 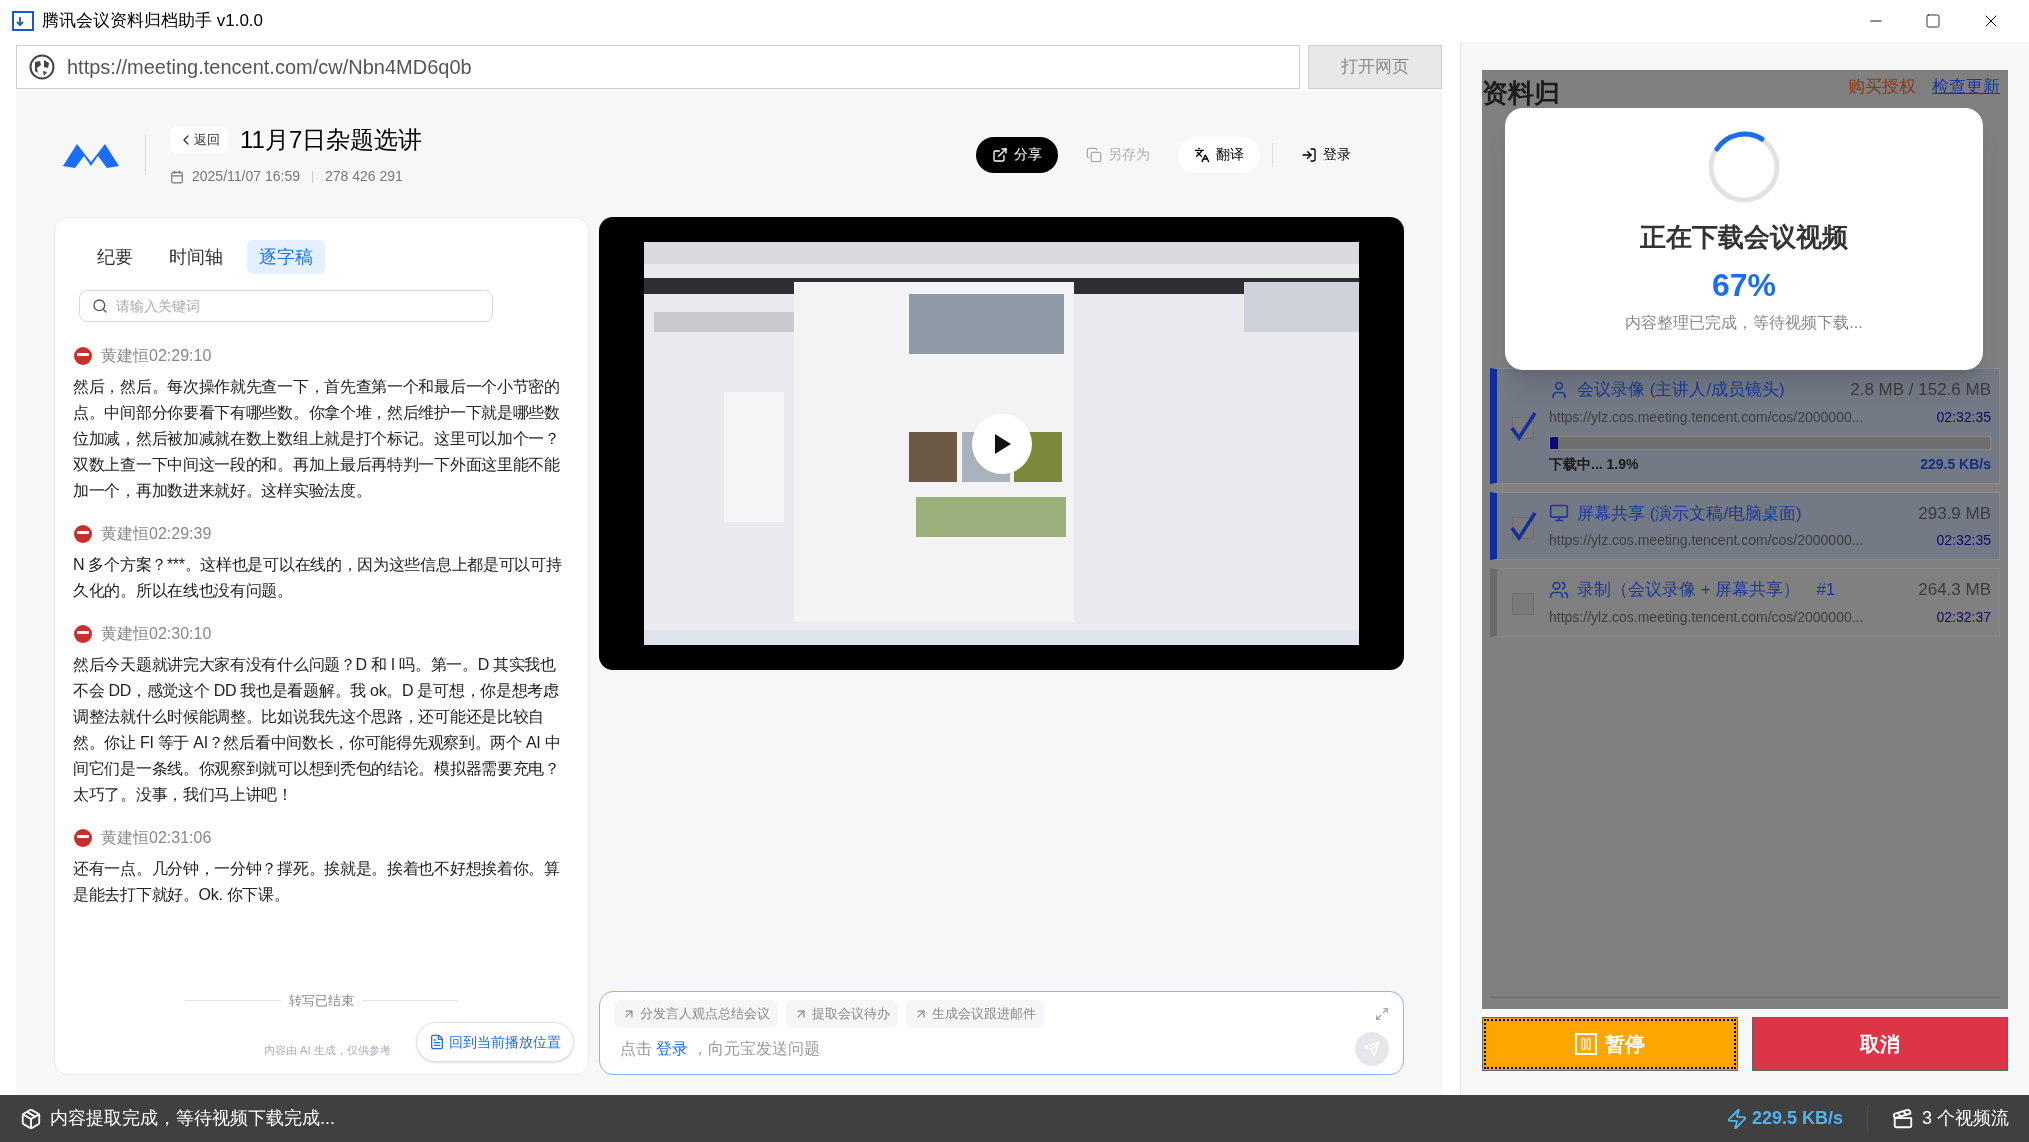 What do you see at coordinates (31, 1118) in the screenshot?
I see `package-icon` at bounding box center [31, 1118].